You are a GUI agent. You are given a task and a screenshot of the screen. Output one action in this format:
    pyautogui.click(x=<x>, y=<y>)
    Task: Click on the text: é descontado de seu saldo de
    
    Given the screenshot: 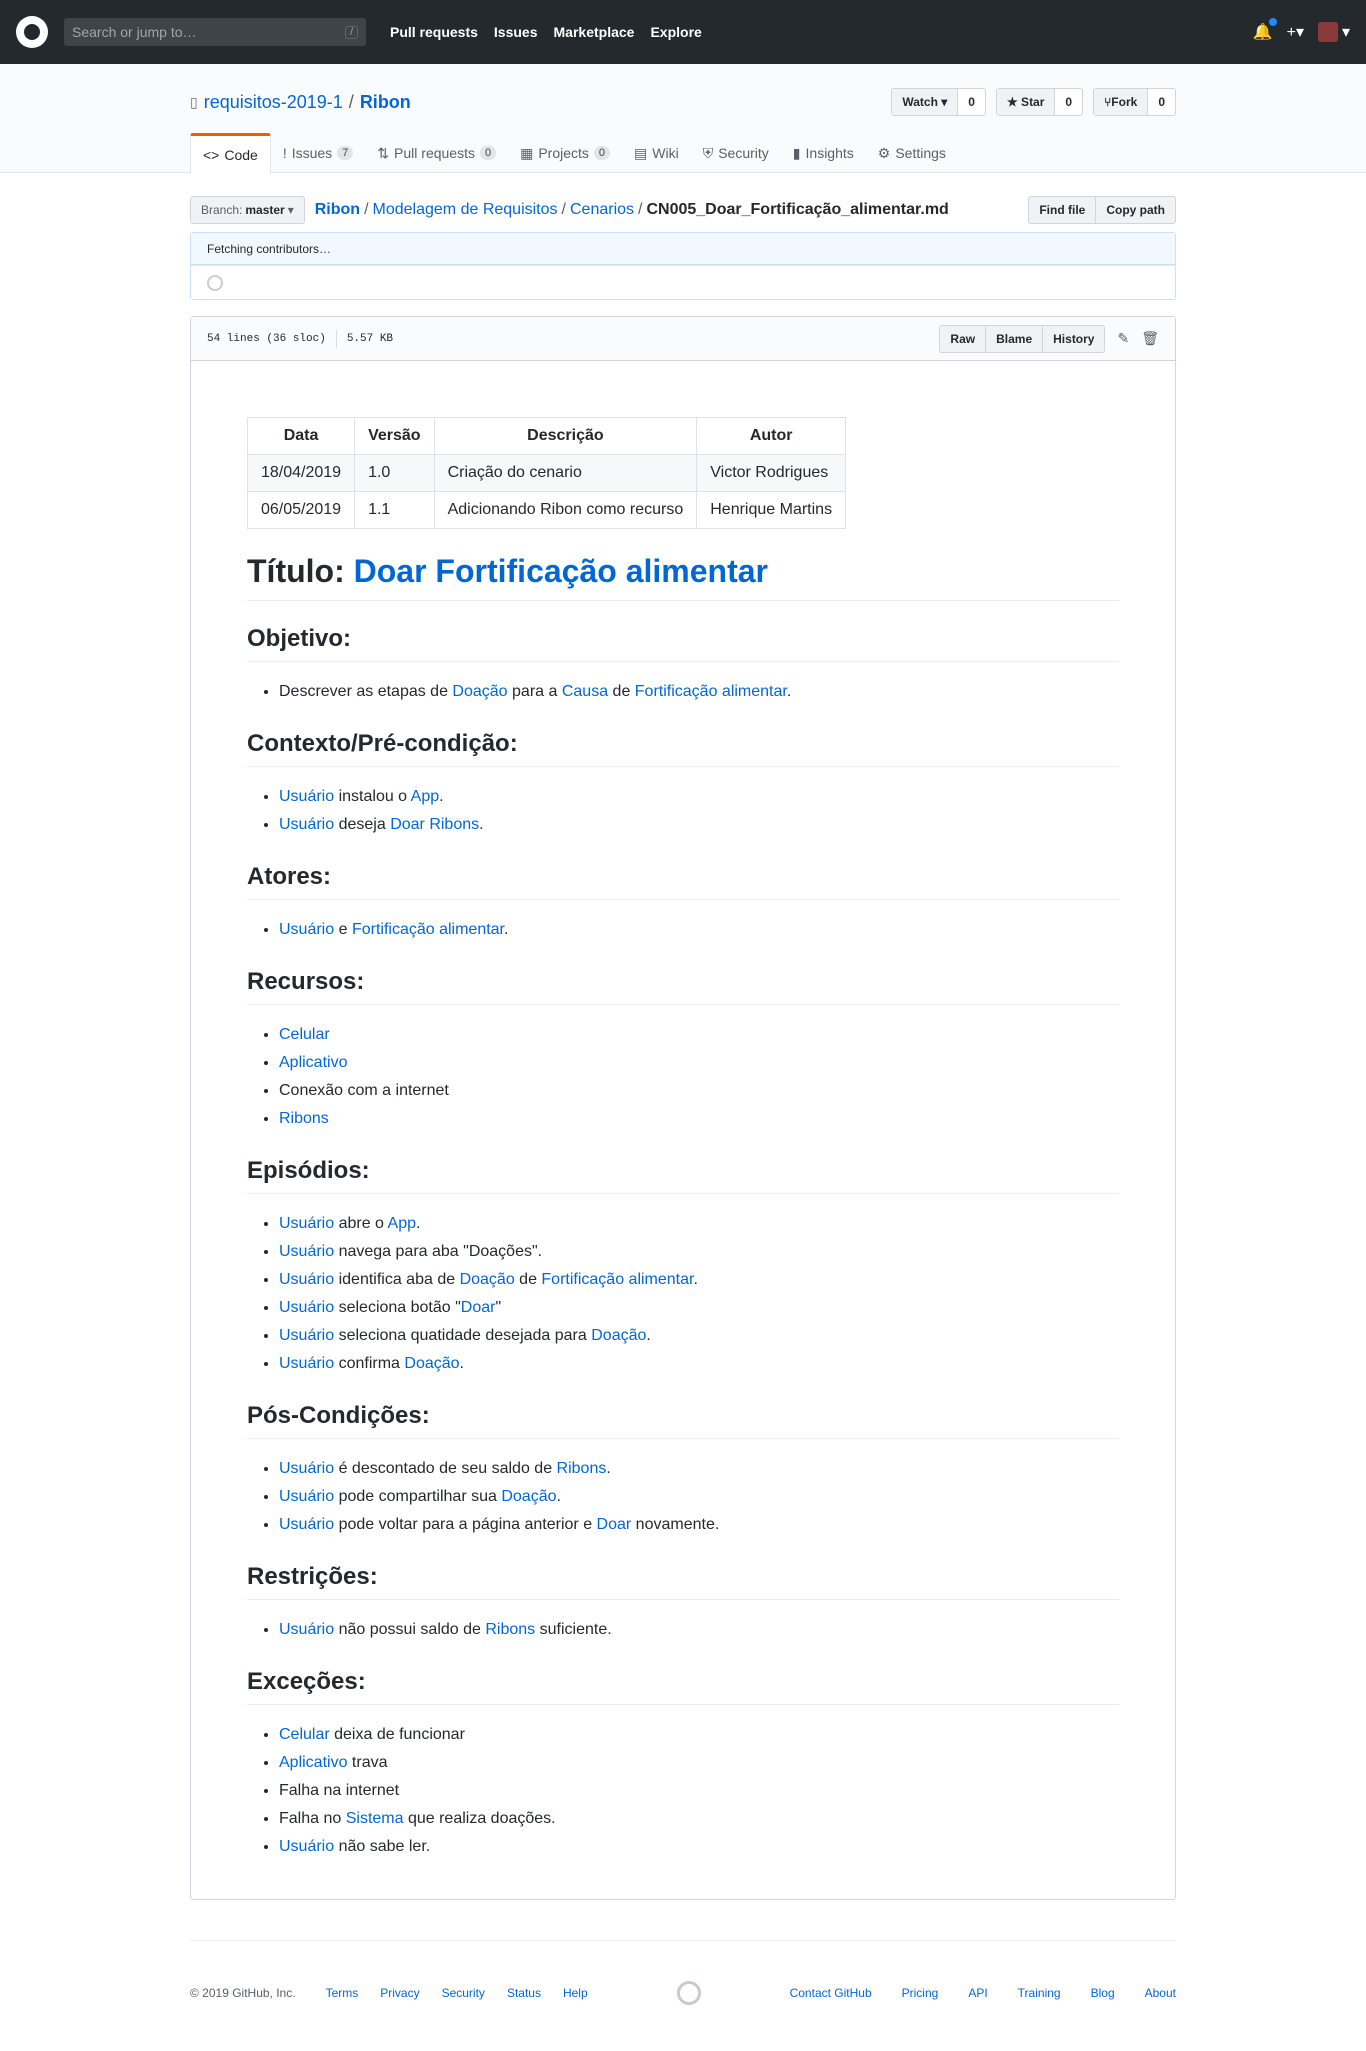 What is the action you would take?
    pyautogui.click(x=445, y=1468)
    